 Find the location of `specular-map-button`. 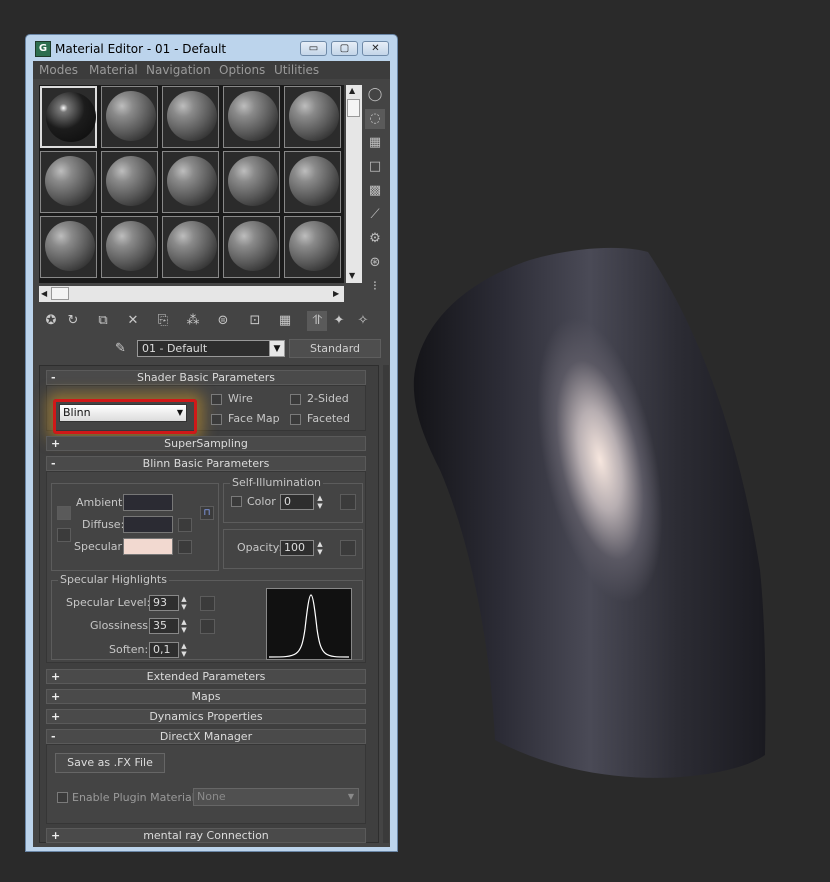

specular-map-button is located at coordinates (185, 547).